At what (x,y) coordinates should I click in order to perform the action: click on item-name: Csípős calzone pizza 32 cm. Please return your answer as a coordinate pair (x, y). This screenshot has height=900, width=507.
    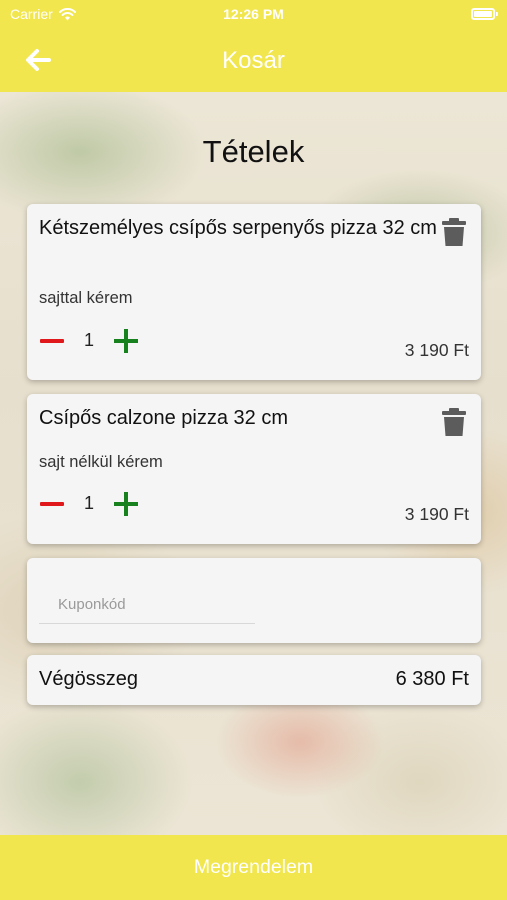
    Looking at the image, I should click on (164, 418).